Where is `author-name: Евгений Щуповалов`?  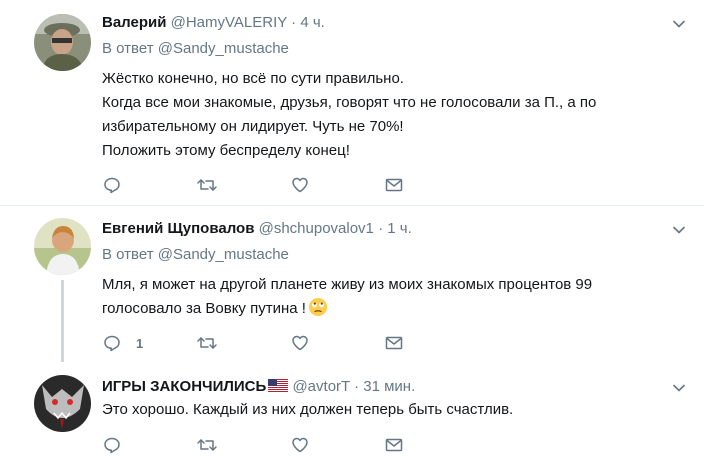 author-name: Евгений Щуповалов is located at coordinates (178, 228).